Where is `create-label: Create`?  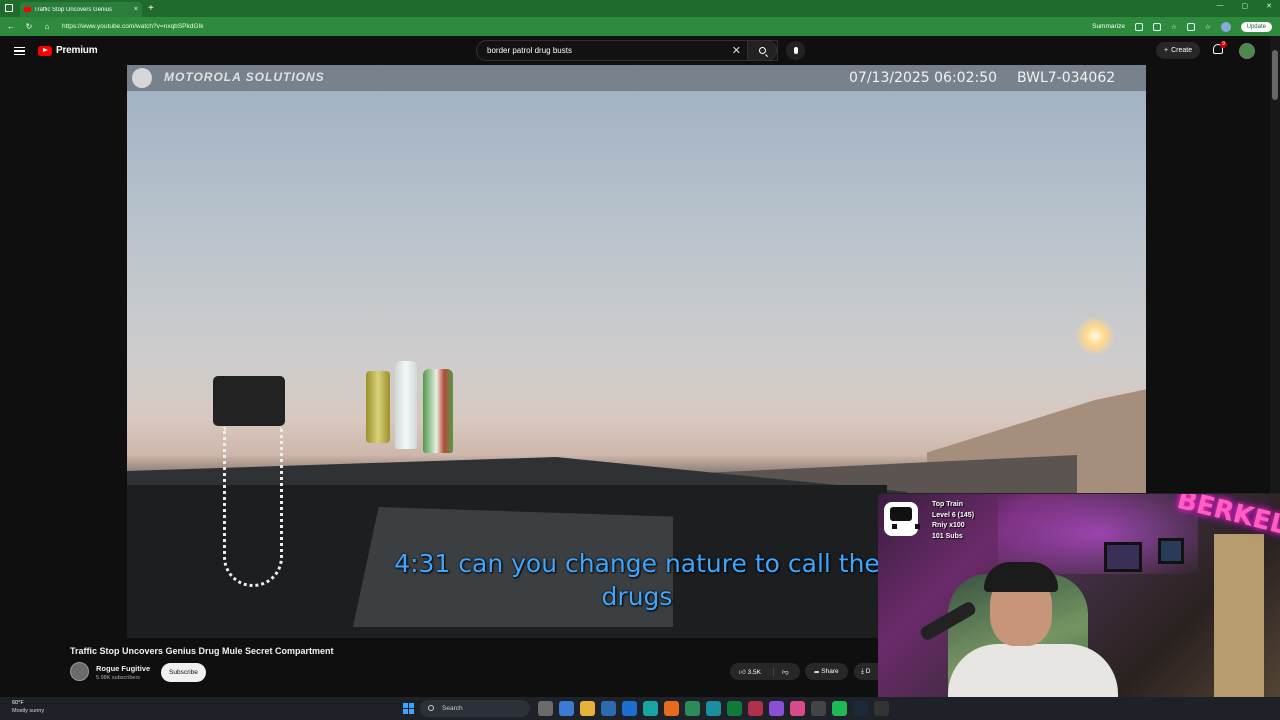
create-label: Create is located at coordinates (1182, 50).